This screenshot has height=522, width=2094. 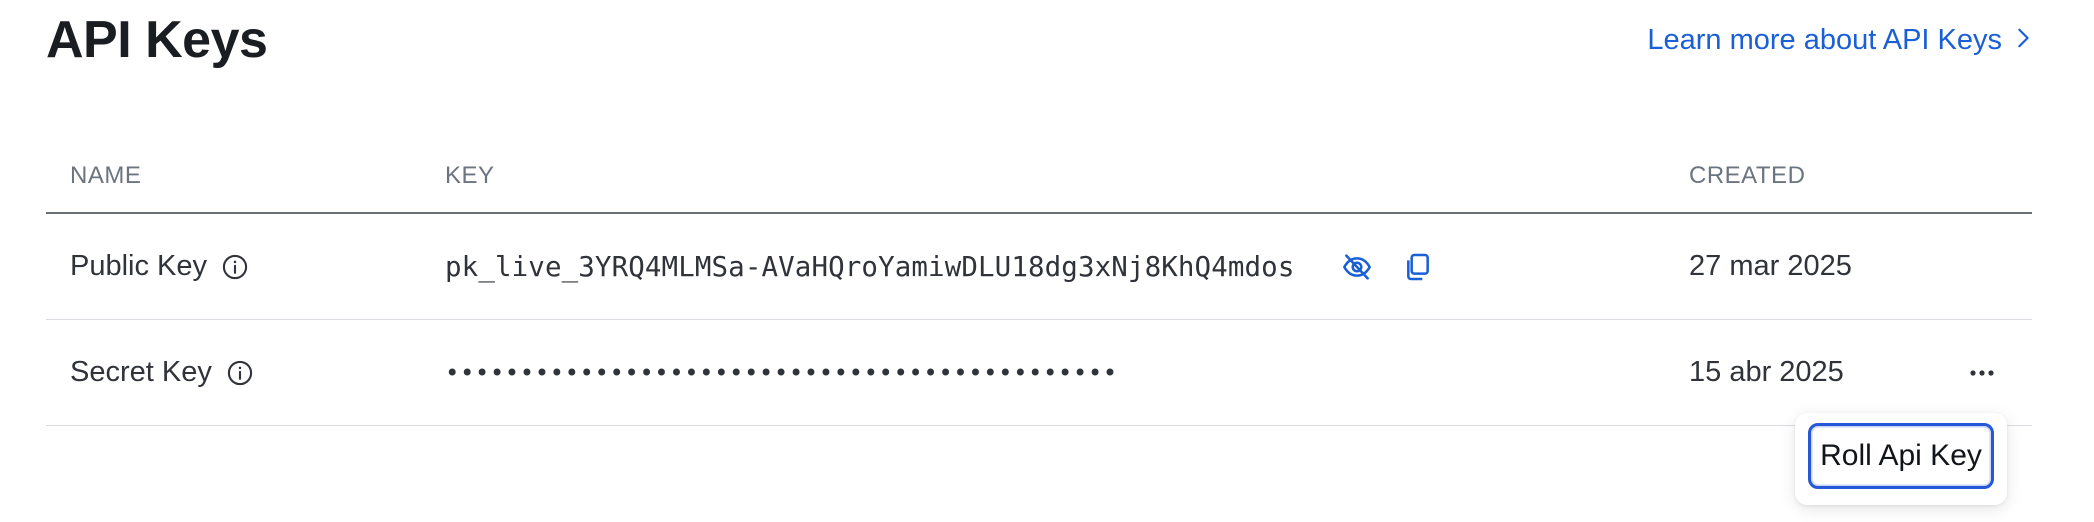 I want to click on row-actions-menu: Roll Api Key, so click(x=1901, y=459).